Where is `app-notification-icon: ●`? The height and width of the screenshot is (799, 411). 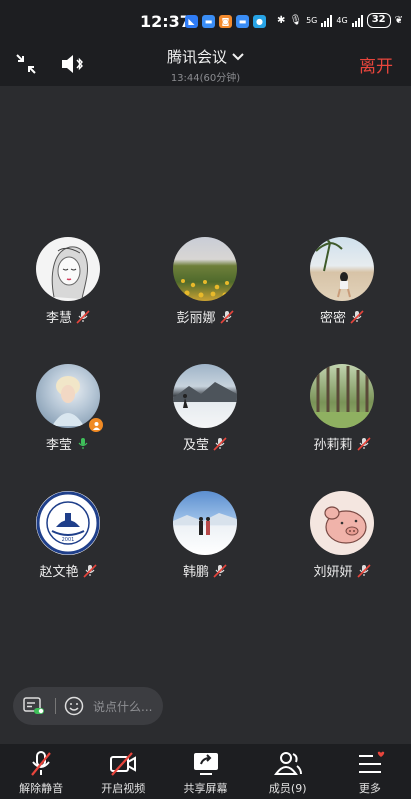
app-notification-icon: ● is located at coordinates (259, 21).